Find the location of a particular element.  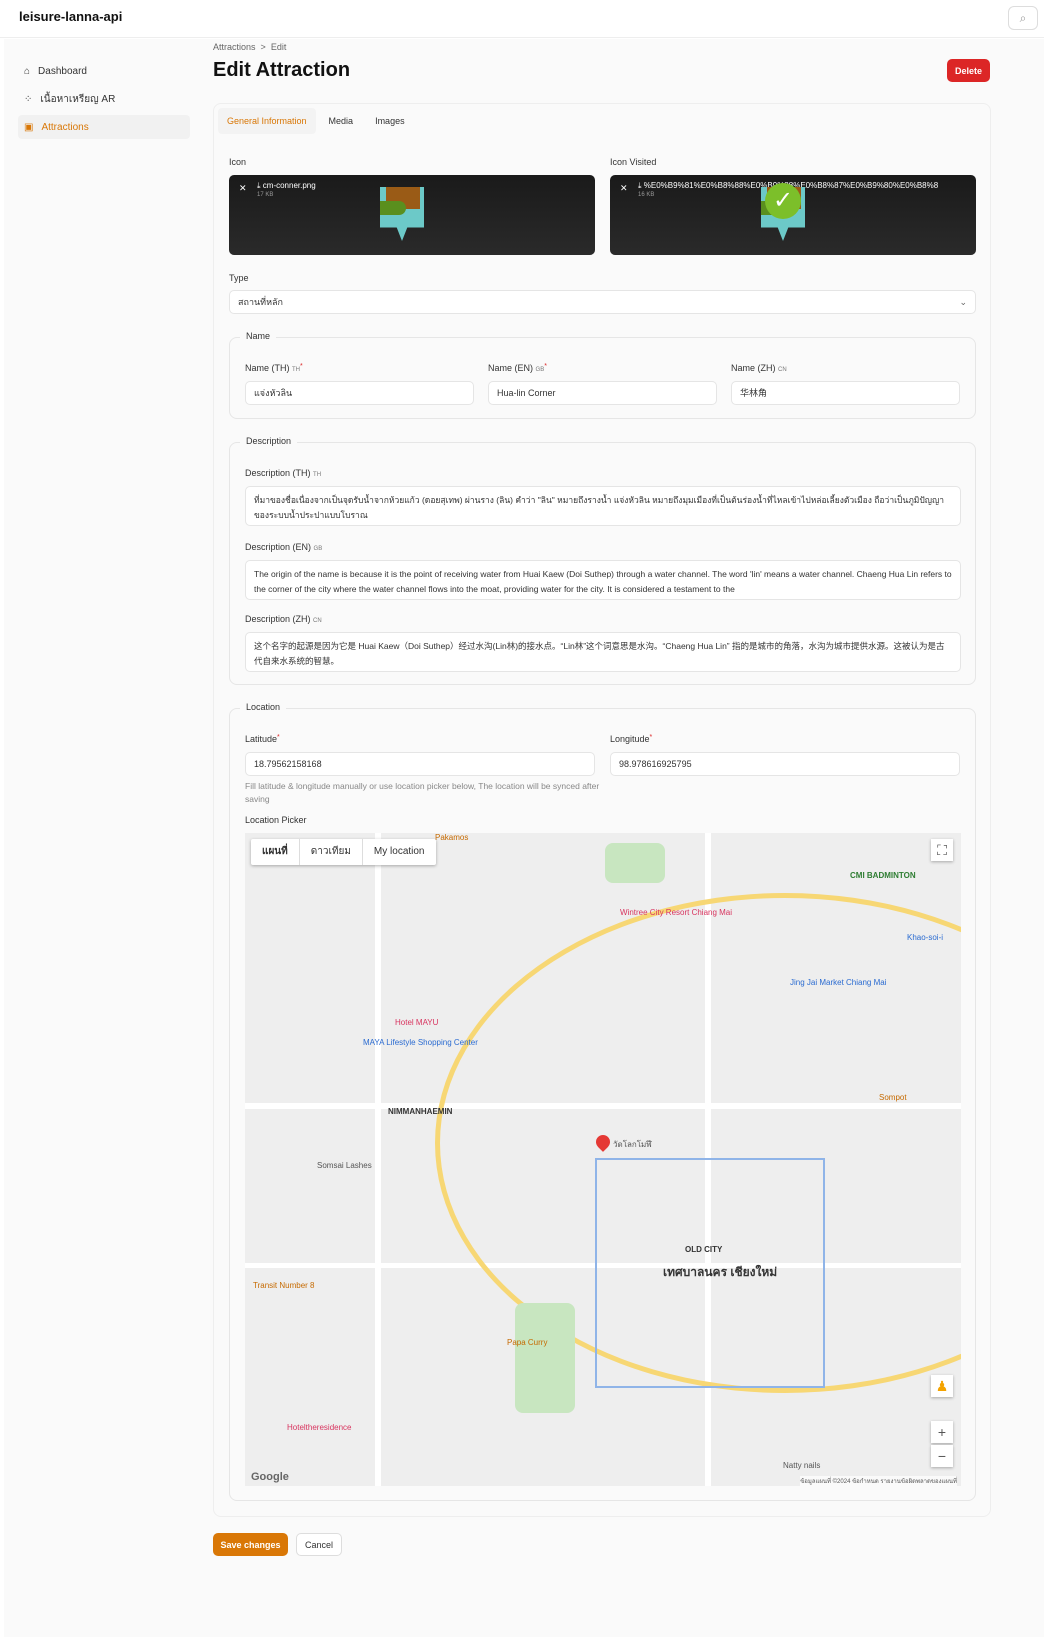

icon-file-name: cm-conner.png is located at coordinates (289, 185).